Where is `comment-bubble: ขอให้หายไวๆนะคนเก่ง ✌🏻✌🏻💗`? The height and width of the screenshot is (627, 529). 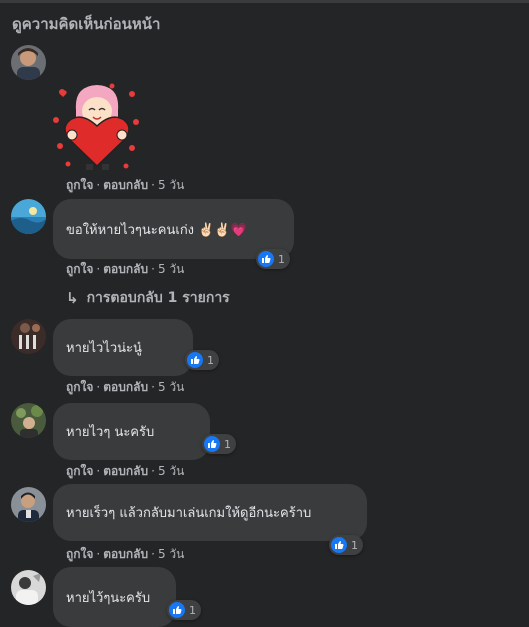 comment-bubble: ขอให้หายไวๆนะคนเก่ง ✌🏻✌🏻💗 is located at coordinates (173, 229).